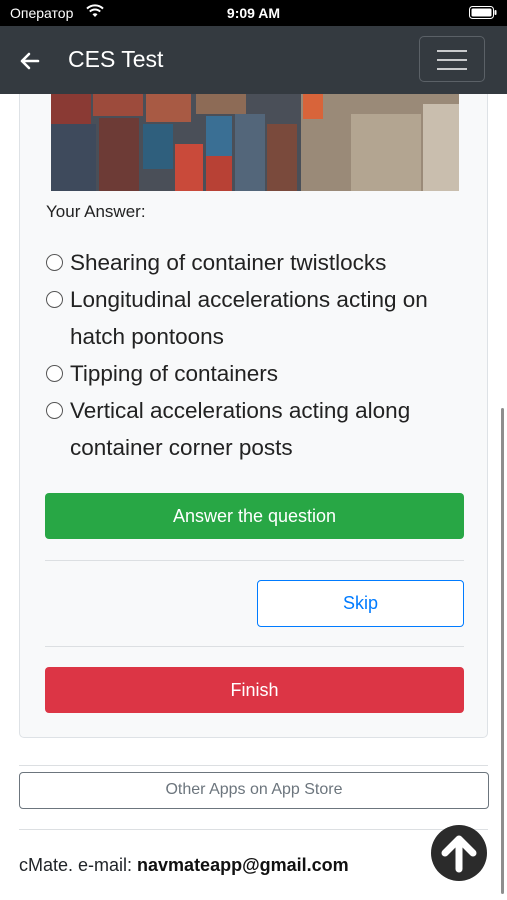  Describe the element at coordinates (243, 865) in the screenshot. I see `footer-email-link: navmateapp@gmail.com` at that location.